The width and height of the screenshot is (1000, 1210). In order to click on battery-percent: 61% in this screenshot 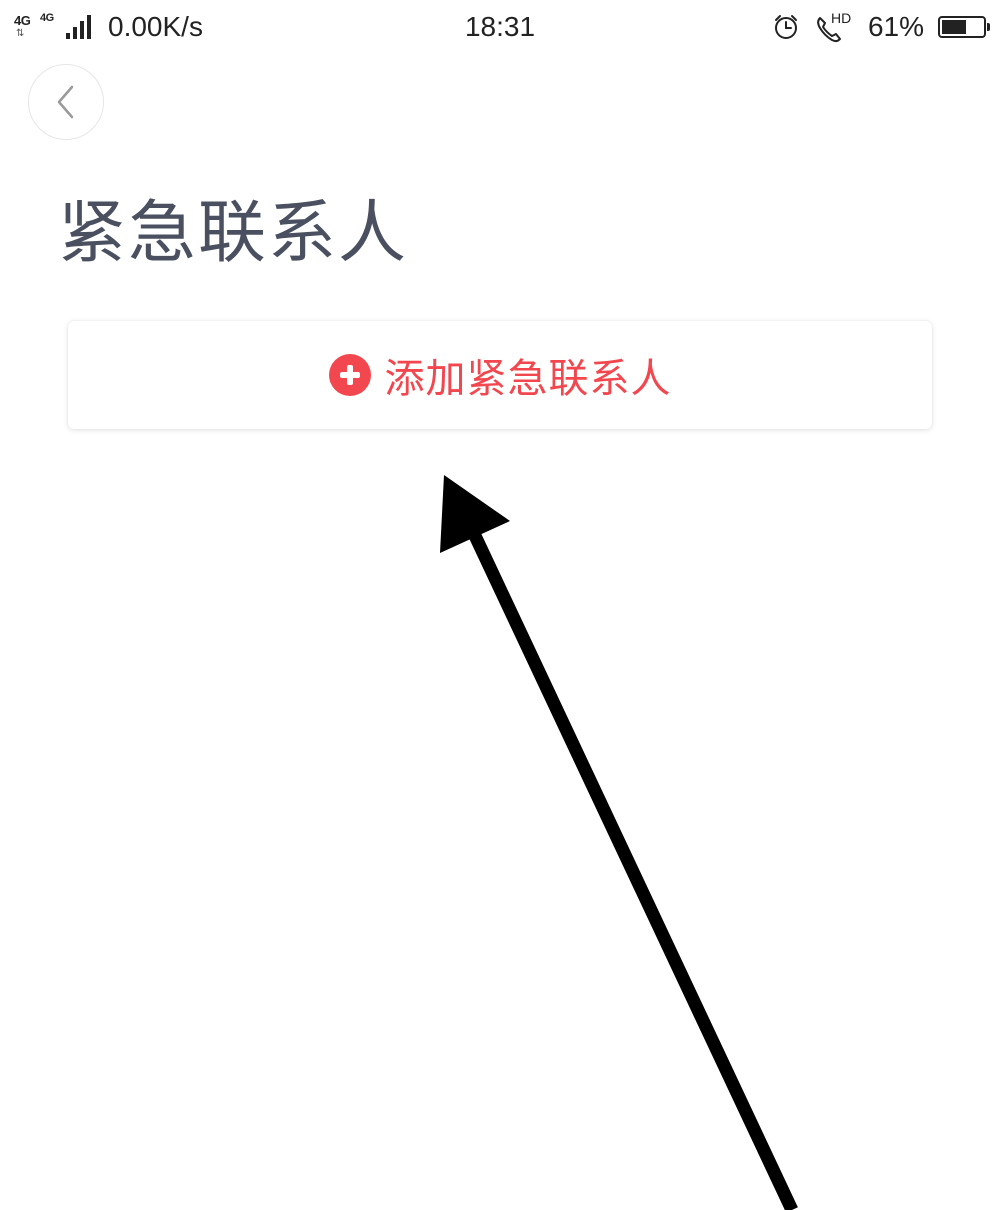, I will do `click(895, 26)`.